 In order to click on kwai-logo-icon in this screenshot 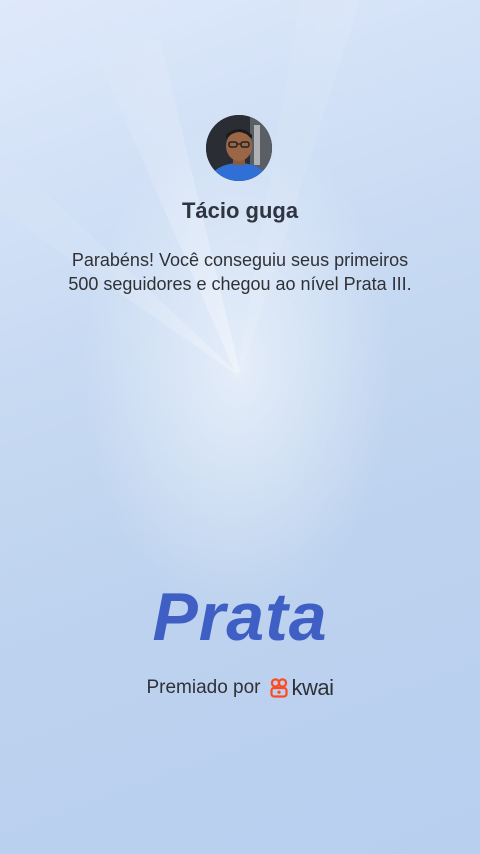, I will do `click(278, 688)`.